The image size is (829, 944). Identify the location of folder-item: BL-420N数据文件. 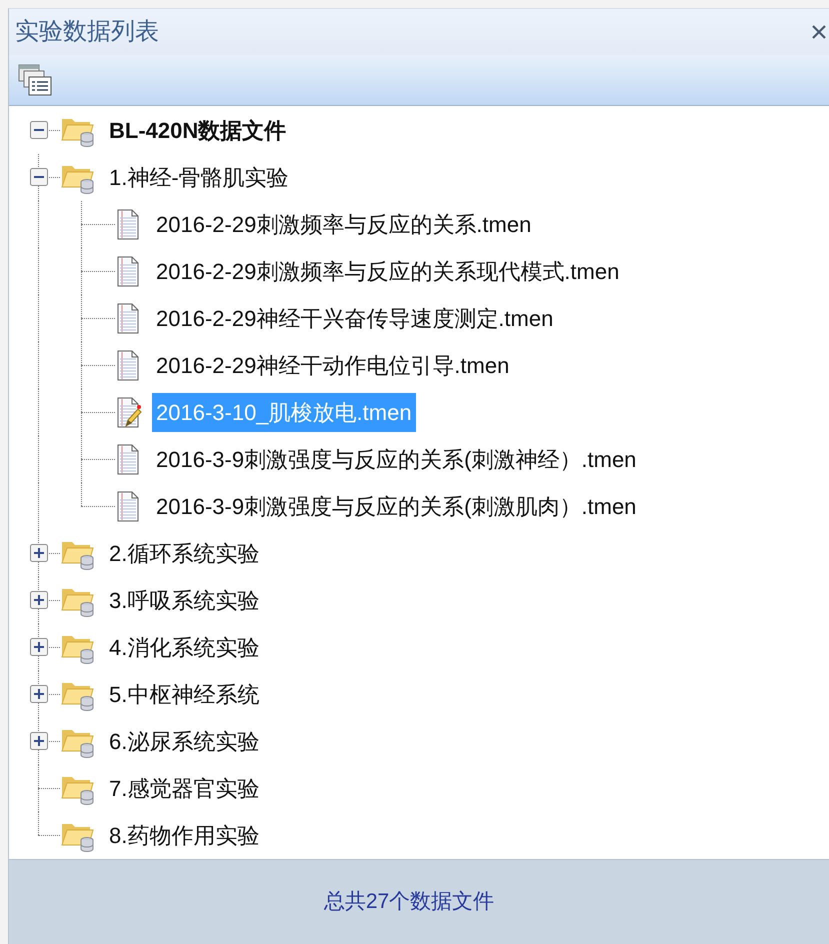
(197, 130).